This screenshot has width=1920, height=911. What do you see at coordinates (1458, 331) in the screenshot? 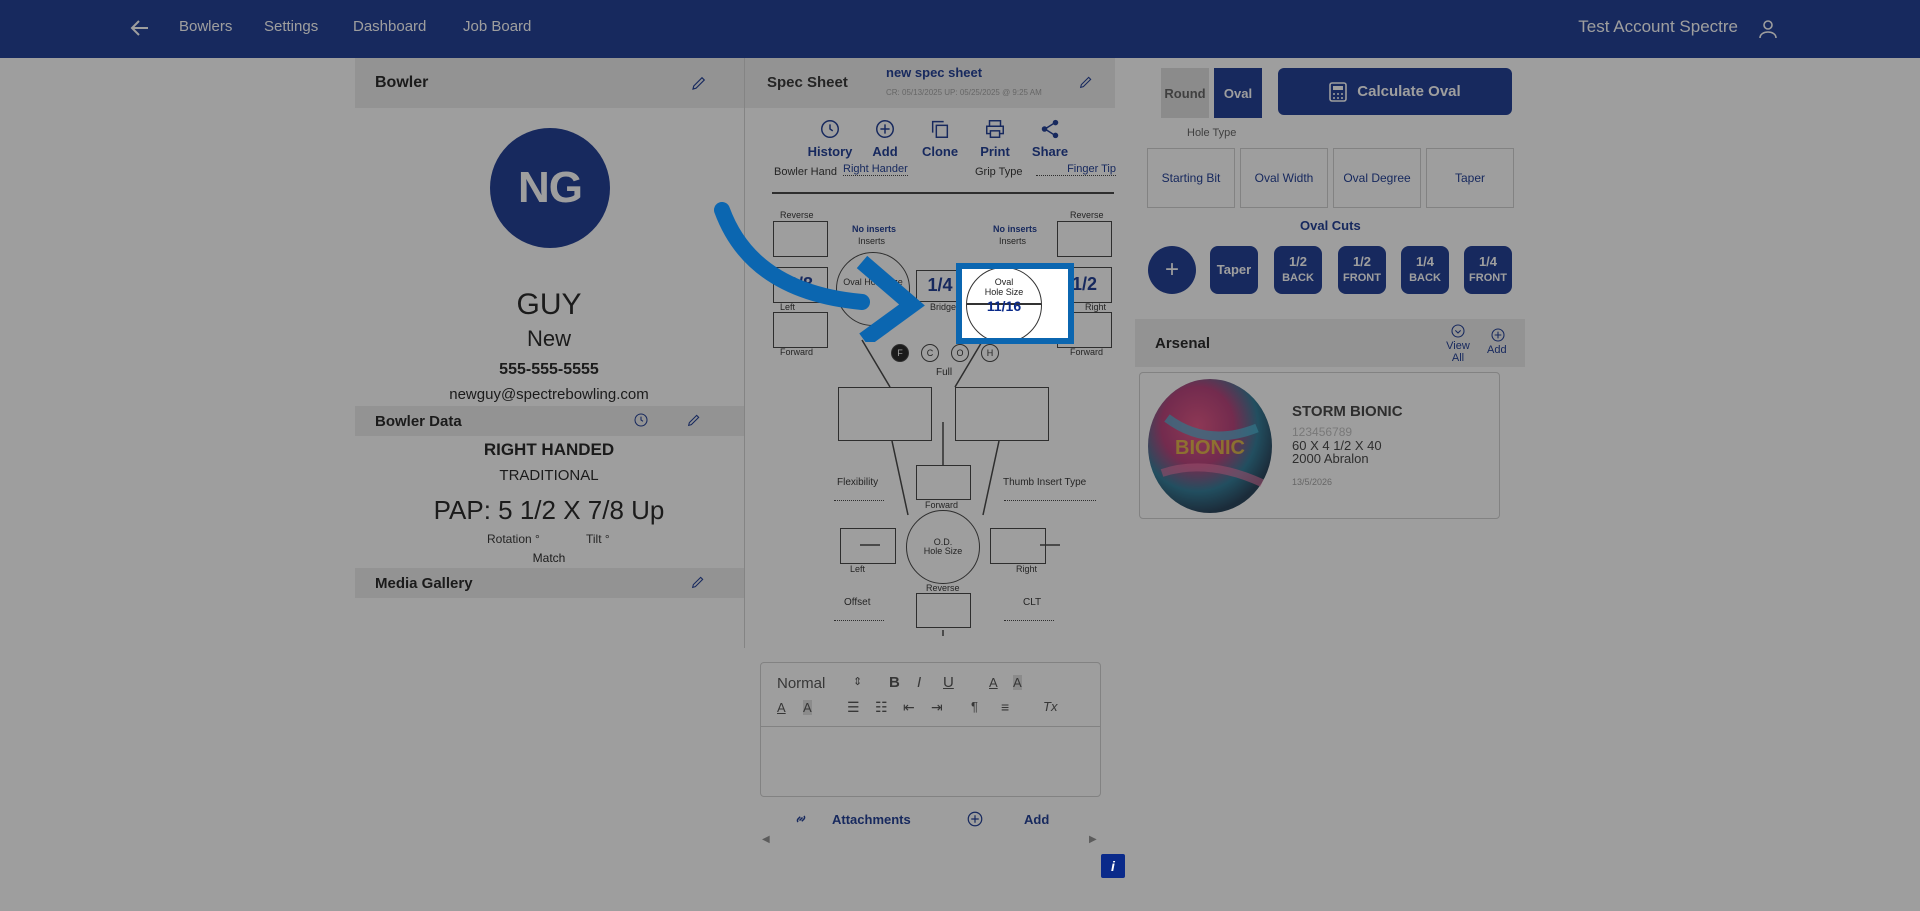
I see `view-all-icon` at bounding box center [1458, 331].